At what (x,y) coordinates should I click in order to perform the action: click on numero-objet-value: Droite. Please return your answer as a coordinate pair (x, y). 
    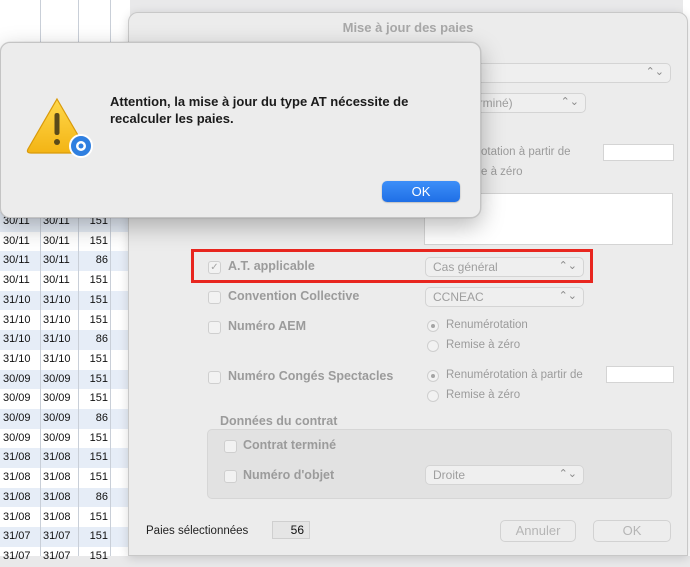
    Looking at the image, I should click on (449, 475).